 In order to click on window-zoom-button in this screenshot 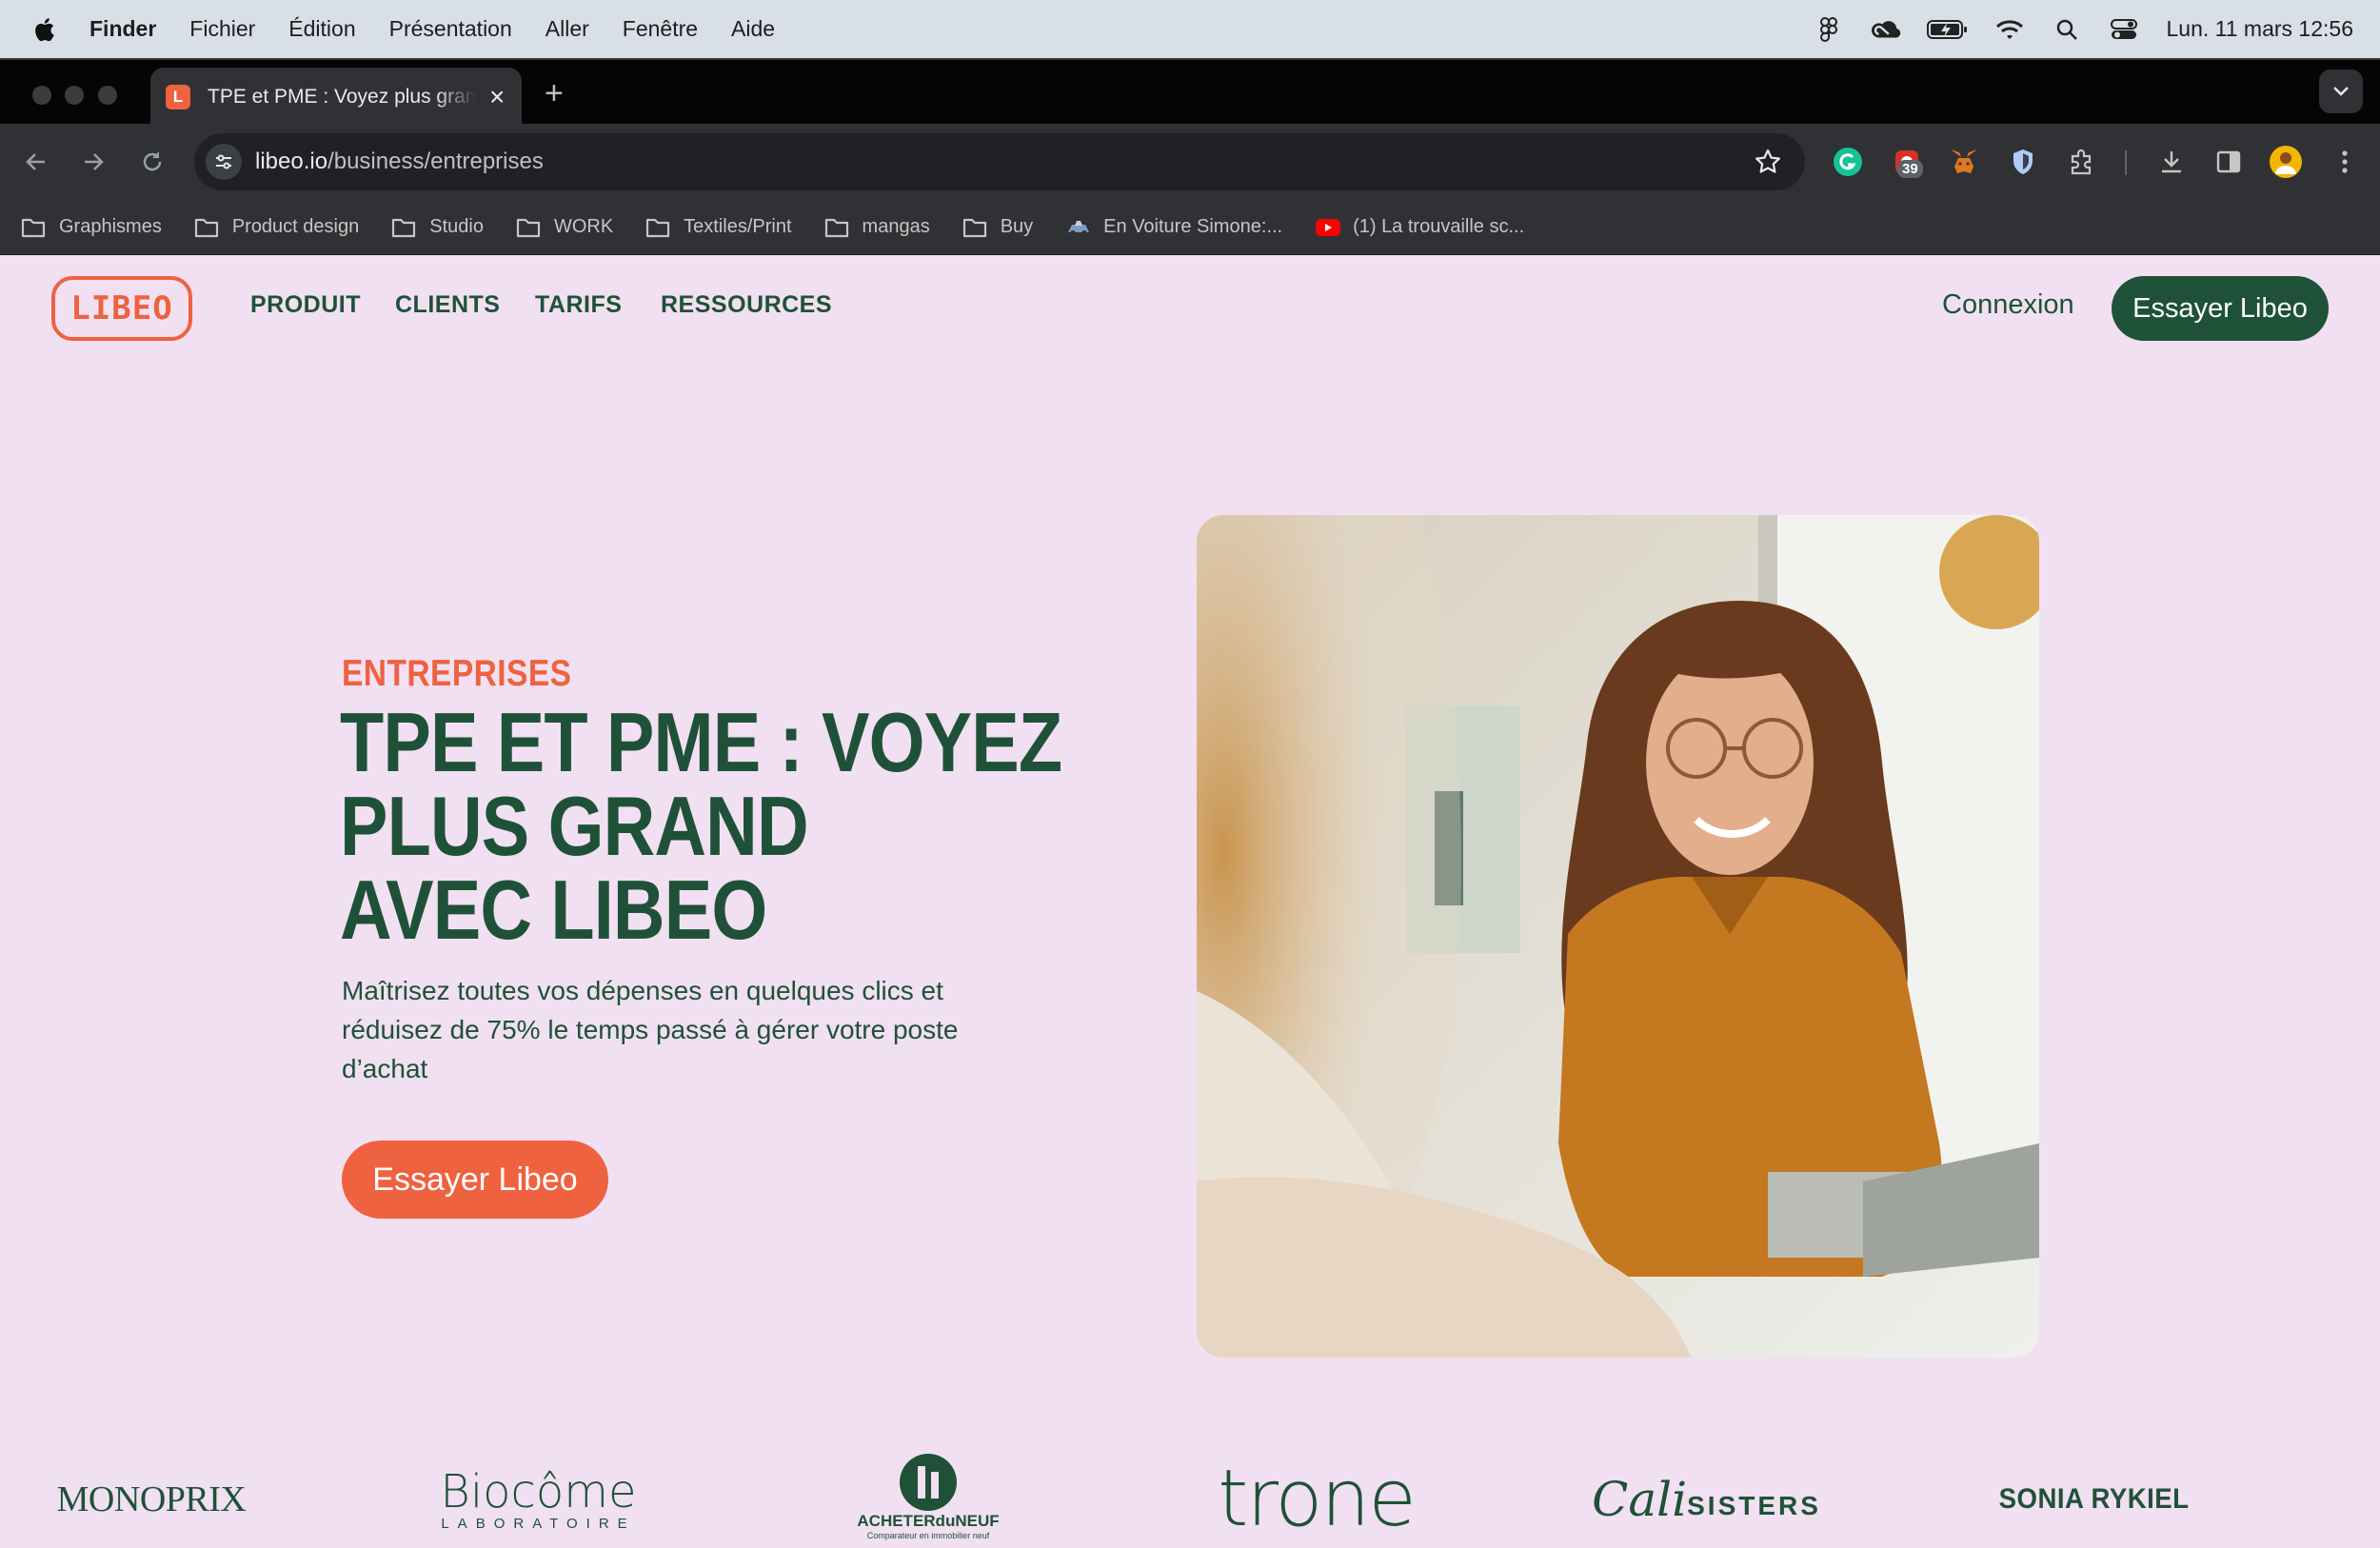, I will do `click(107, 96)`.